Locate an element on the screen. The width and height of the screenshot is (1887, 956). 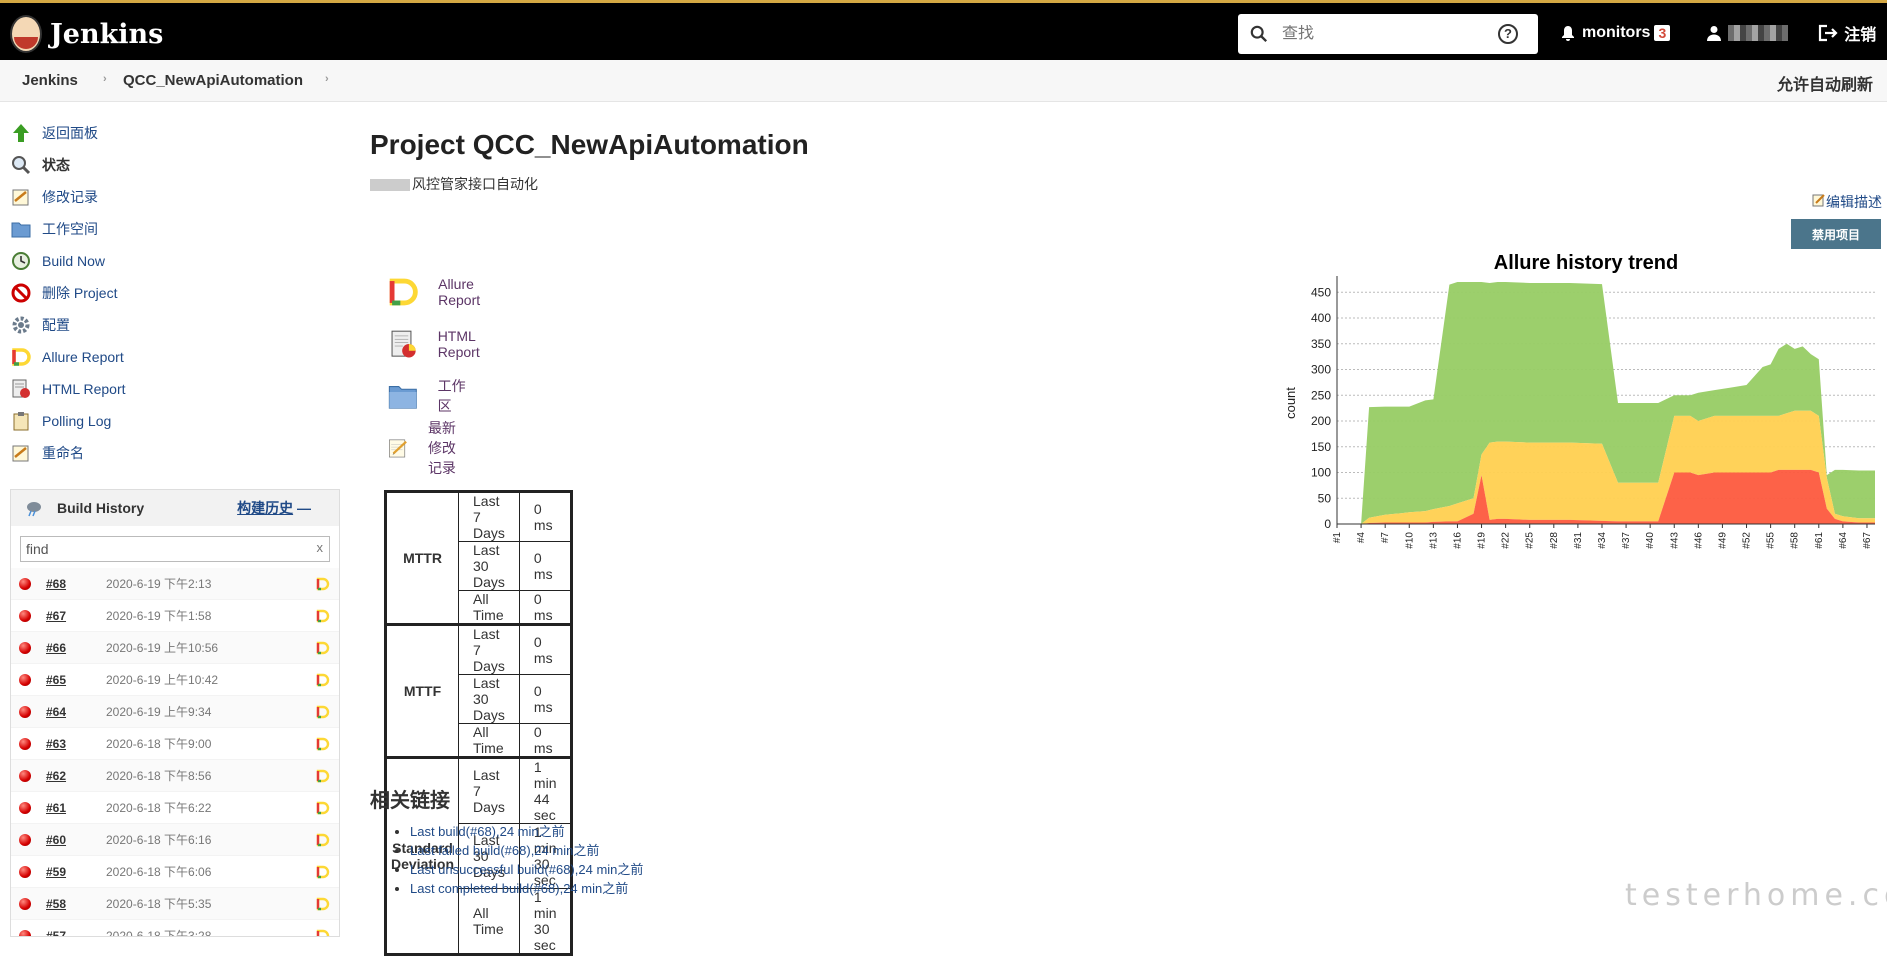
task-status: 状态 is located at coordinates (175, 165).